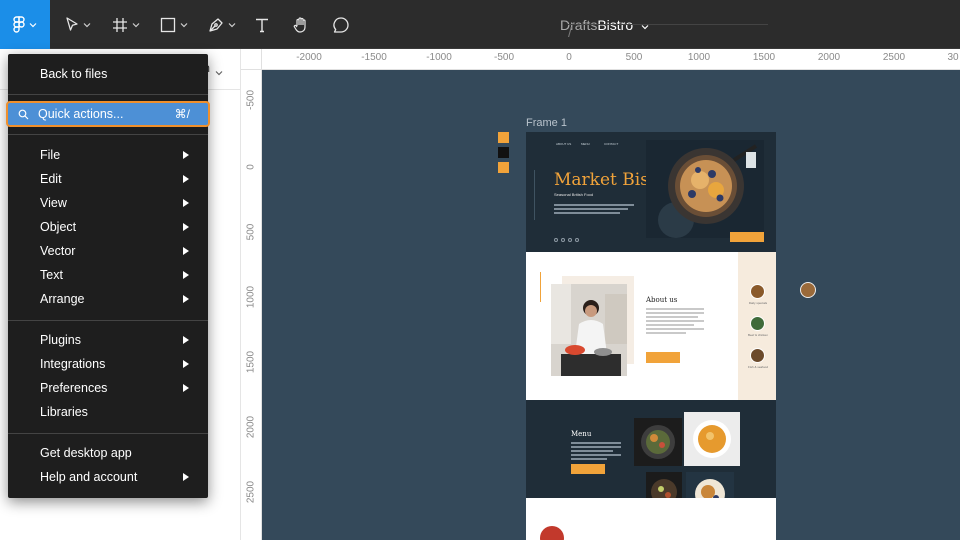 This screenshot has height=540, width=960. Describe the element at coordinates (108, 364) in the screenshot. I see `menu-item-integrations: Integrations` at that location.